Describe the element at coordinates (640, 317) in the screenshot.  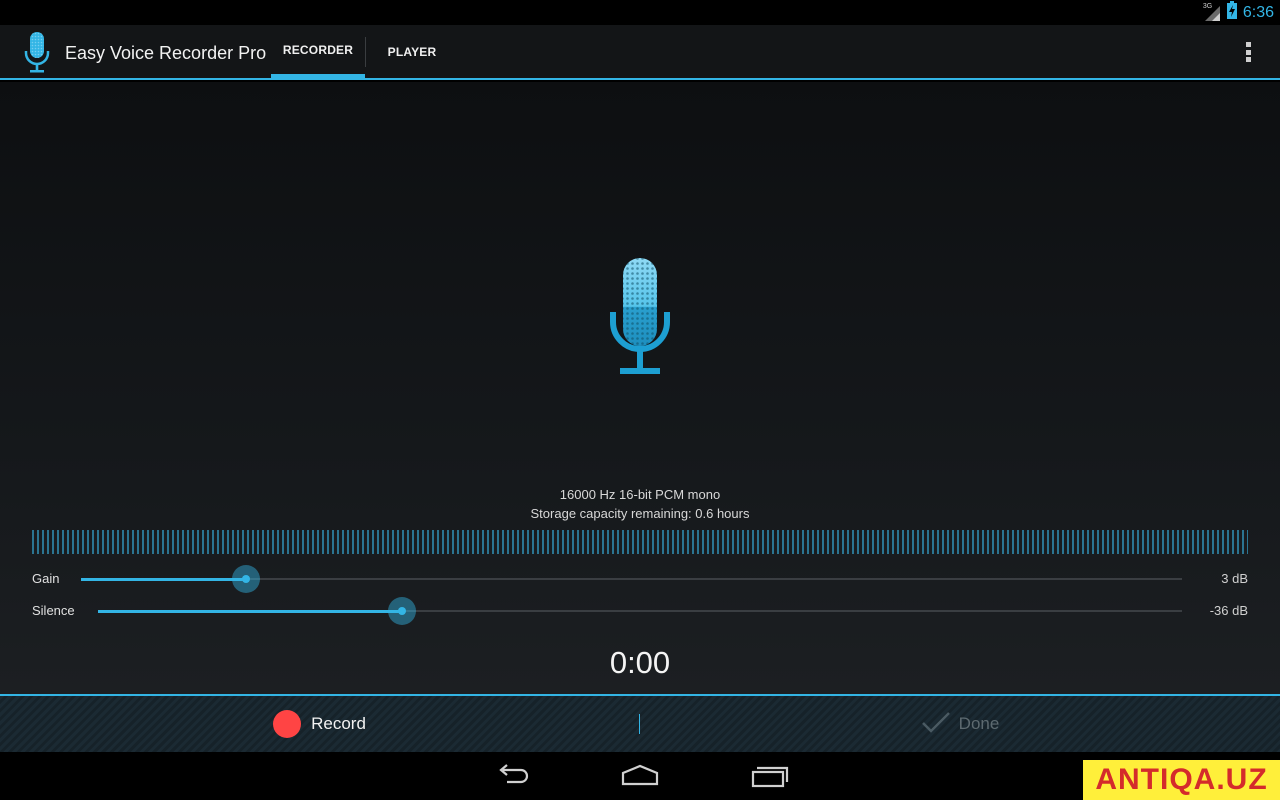
I see `record-microphone-icon` at that location.